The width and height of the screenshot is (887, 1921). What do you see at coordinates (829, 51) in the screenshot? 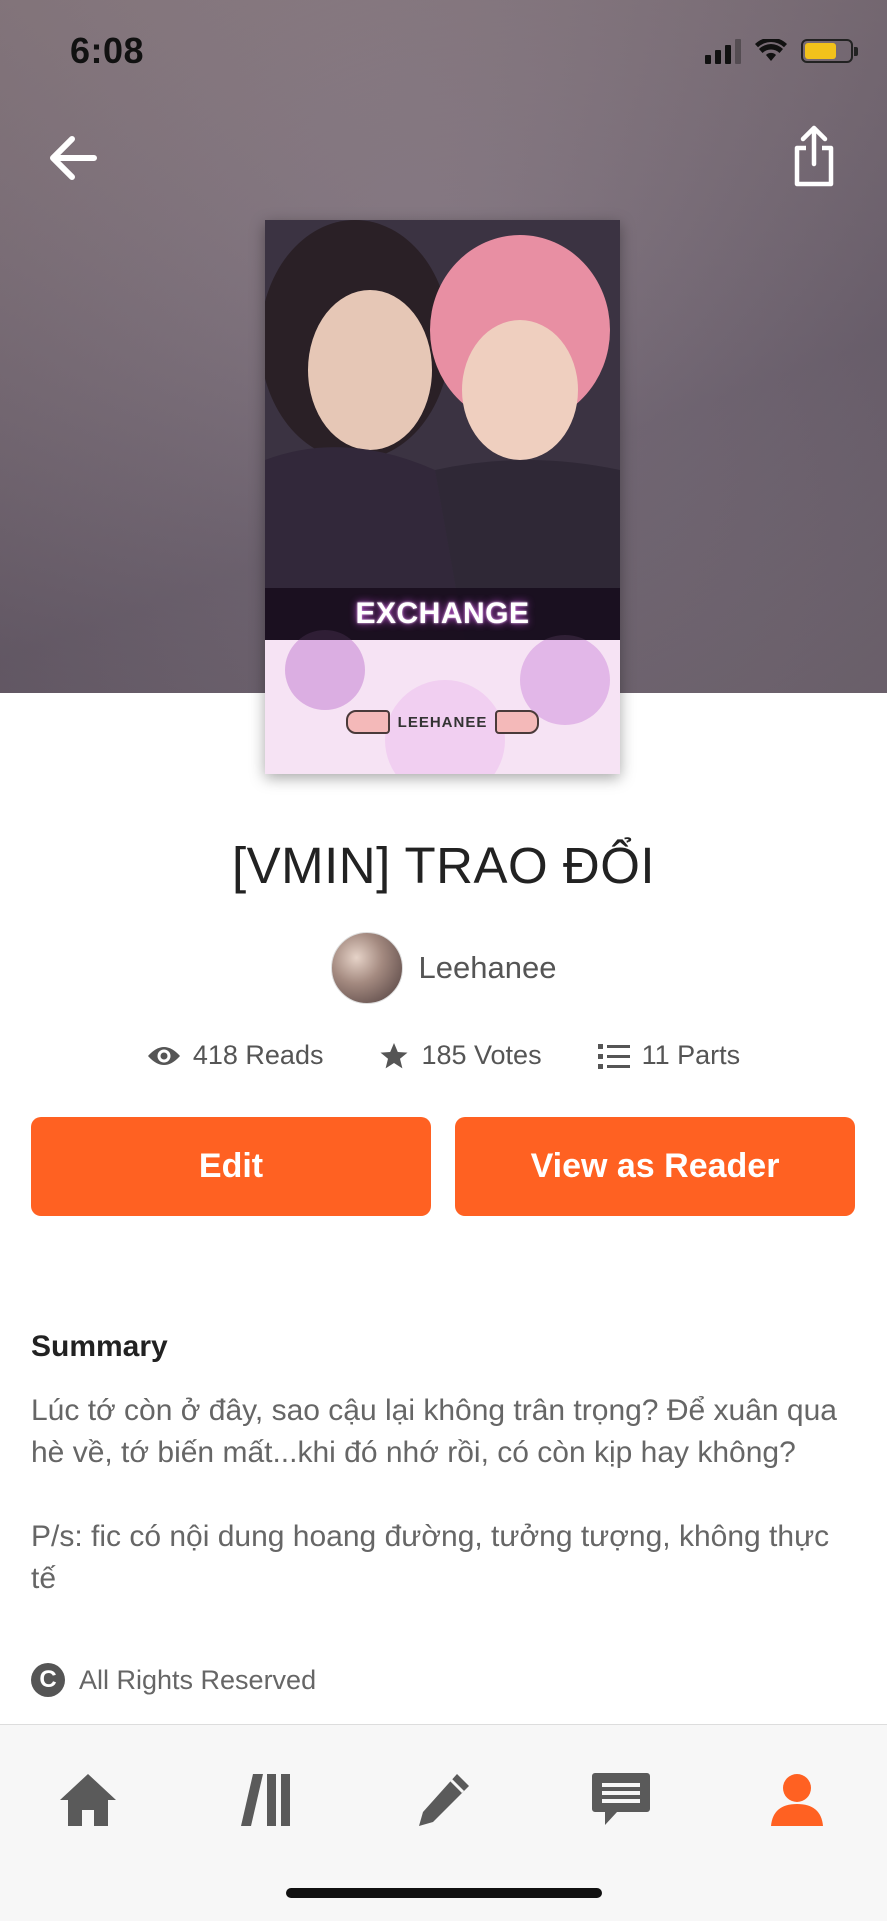
I see `battery-icon` at bounding box center [829, 51].